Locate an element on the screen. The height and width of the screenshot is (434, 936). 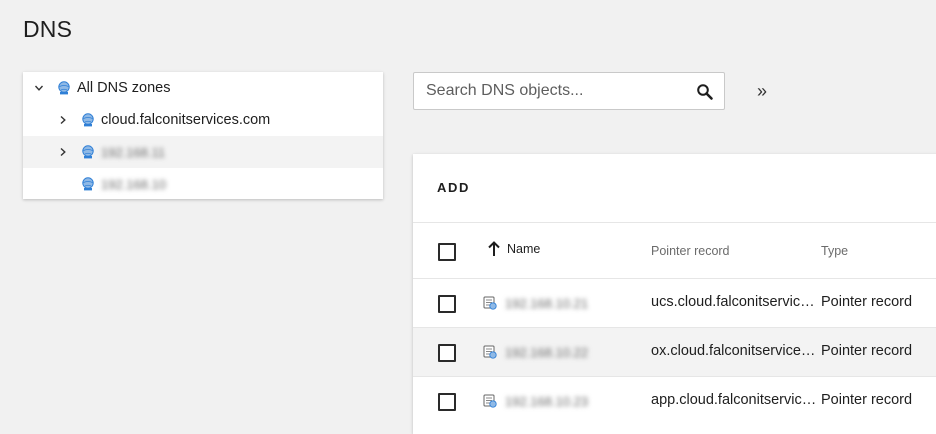
search-icon is located at coordinates (705, 92).